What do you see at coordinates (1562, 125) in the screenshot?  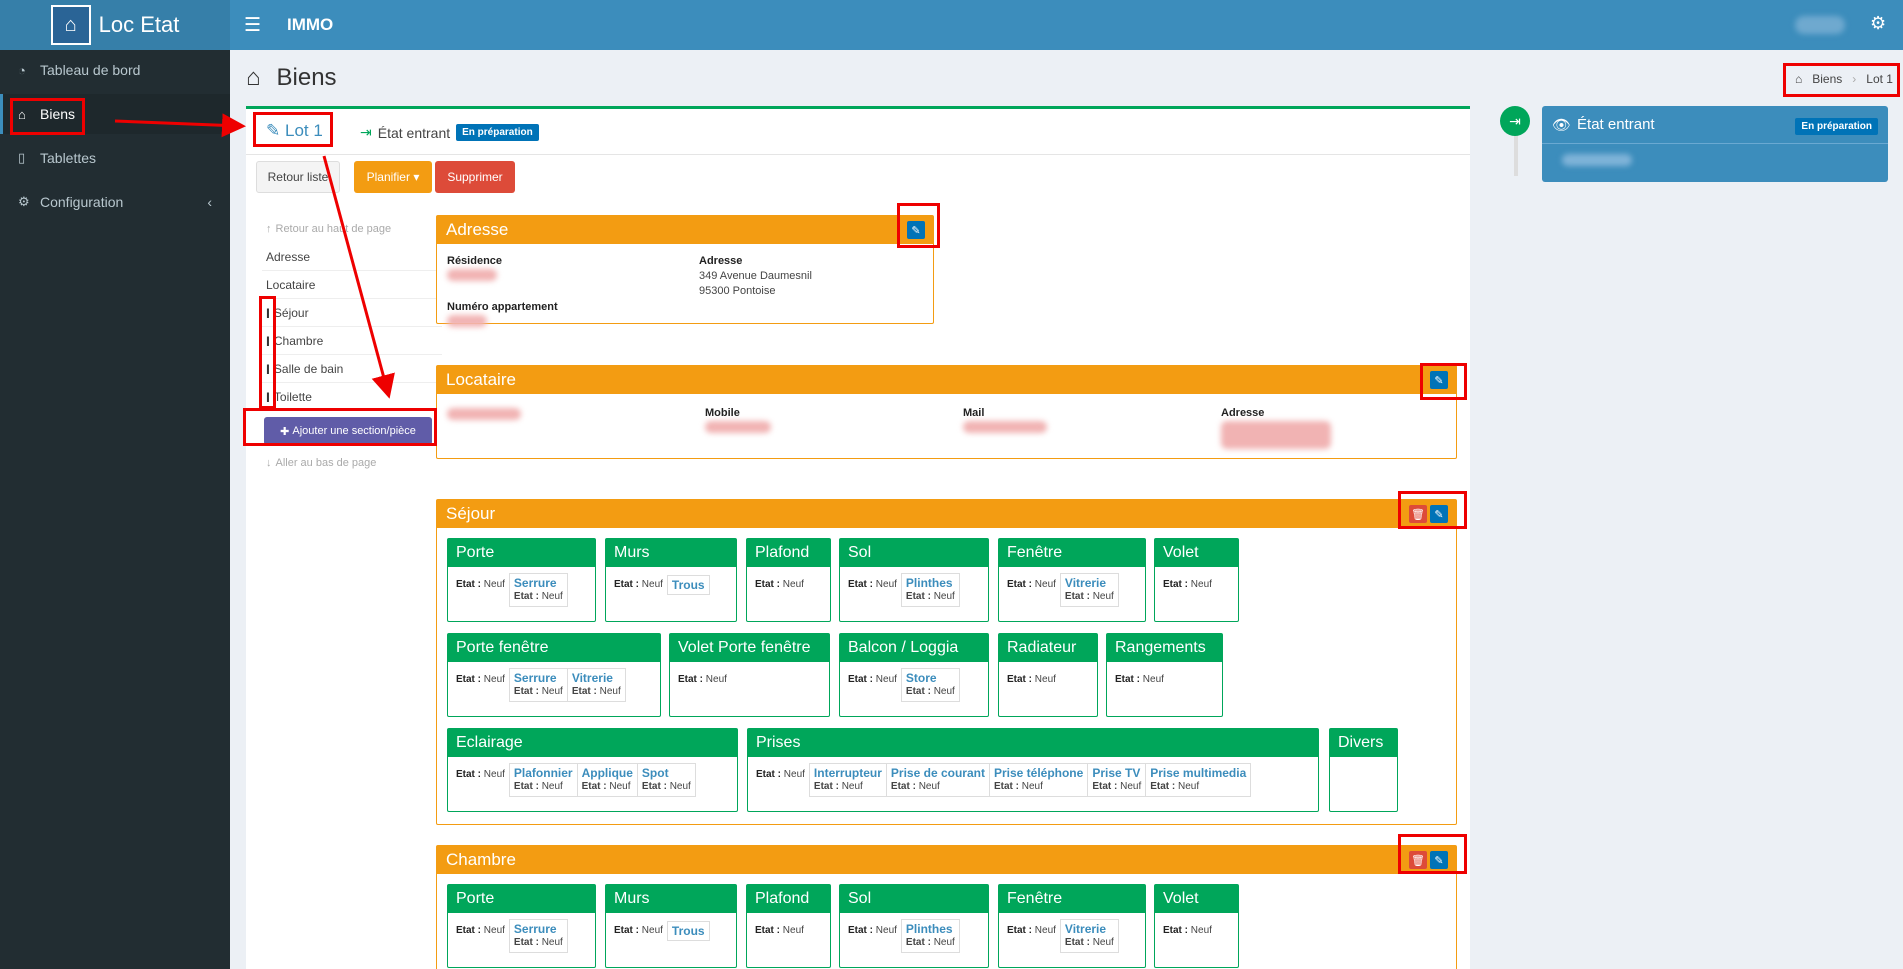 I see `eye-icon: 👁` at bounding box center [1562, 125].